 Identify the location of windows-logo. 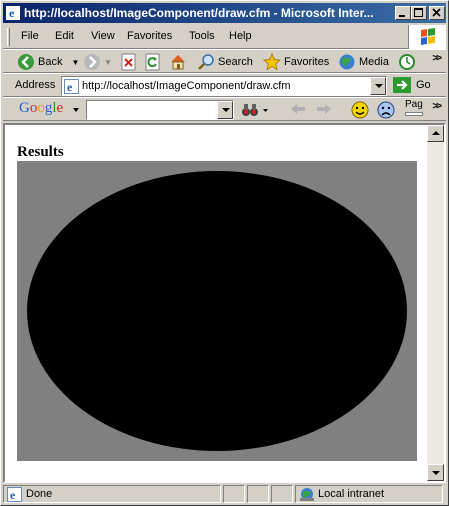
(427, 37).